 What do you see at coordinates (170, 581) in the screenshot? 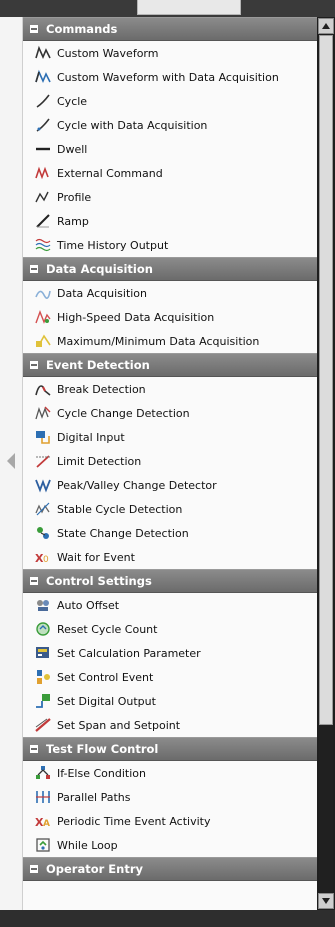
I see `section-header-control-settings: Control Settings` at bounding box center [170, 581].